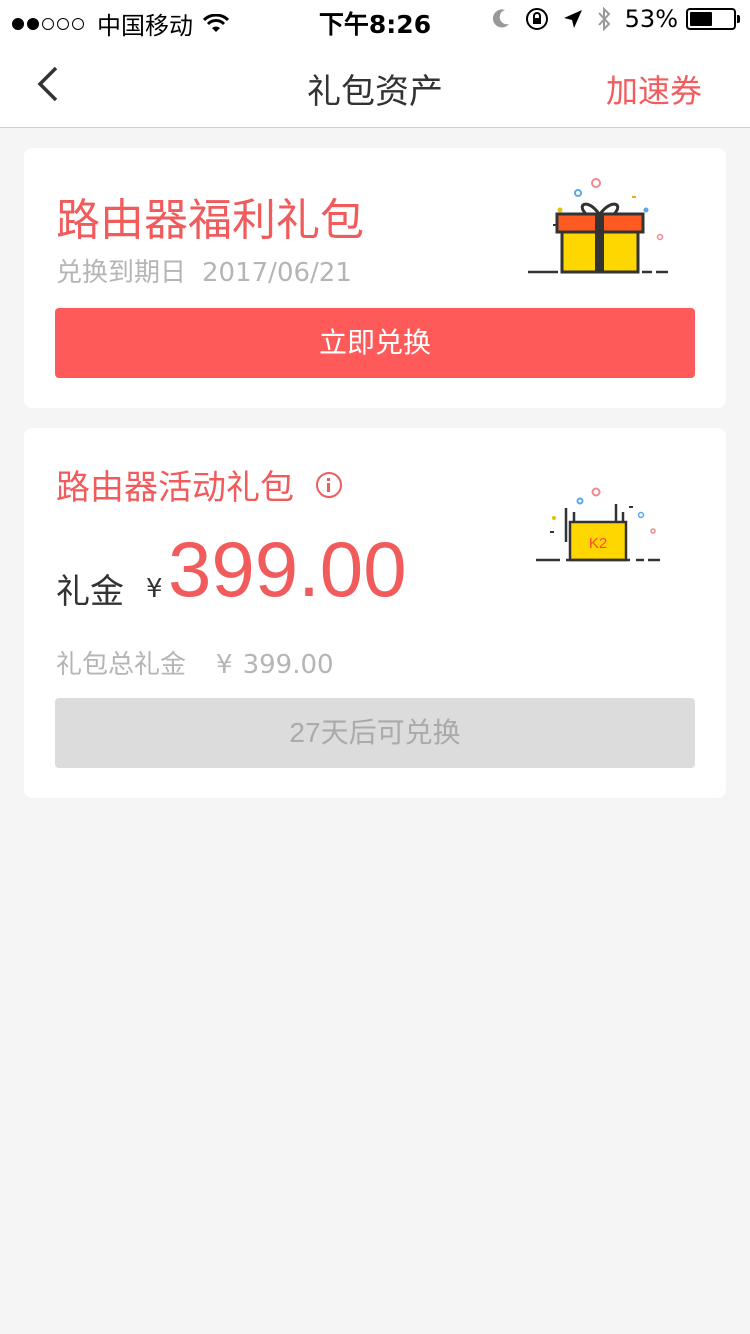  I want to click on activity-gift-header: 路由器活动礼包, so click(199, 484).